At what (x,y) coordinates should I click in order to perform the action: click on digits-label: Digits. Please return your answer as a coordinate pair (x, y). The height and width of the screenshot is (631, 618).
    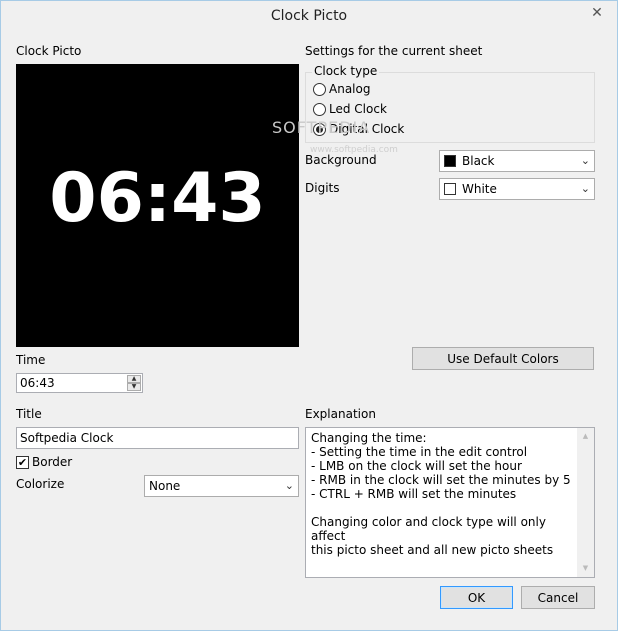
    Looking at the image, I should click on (322, 188).